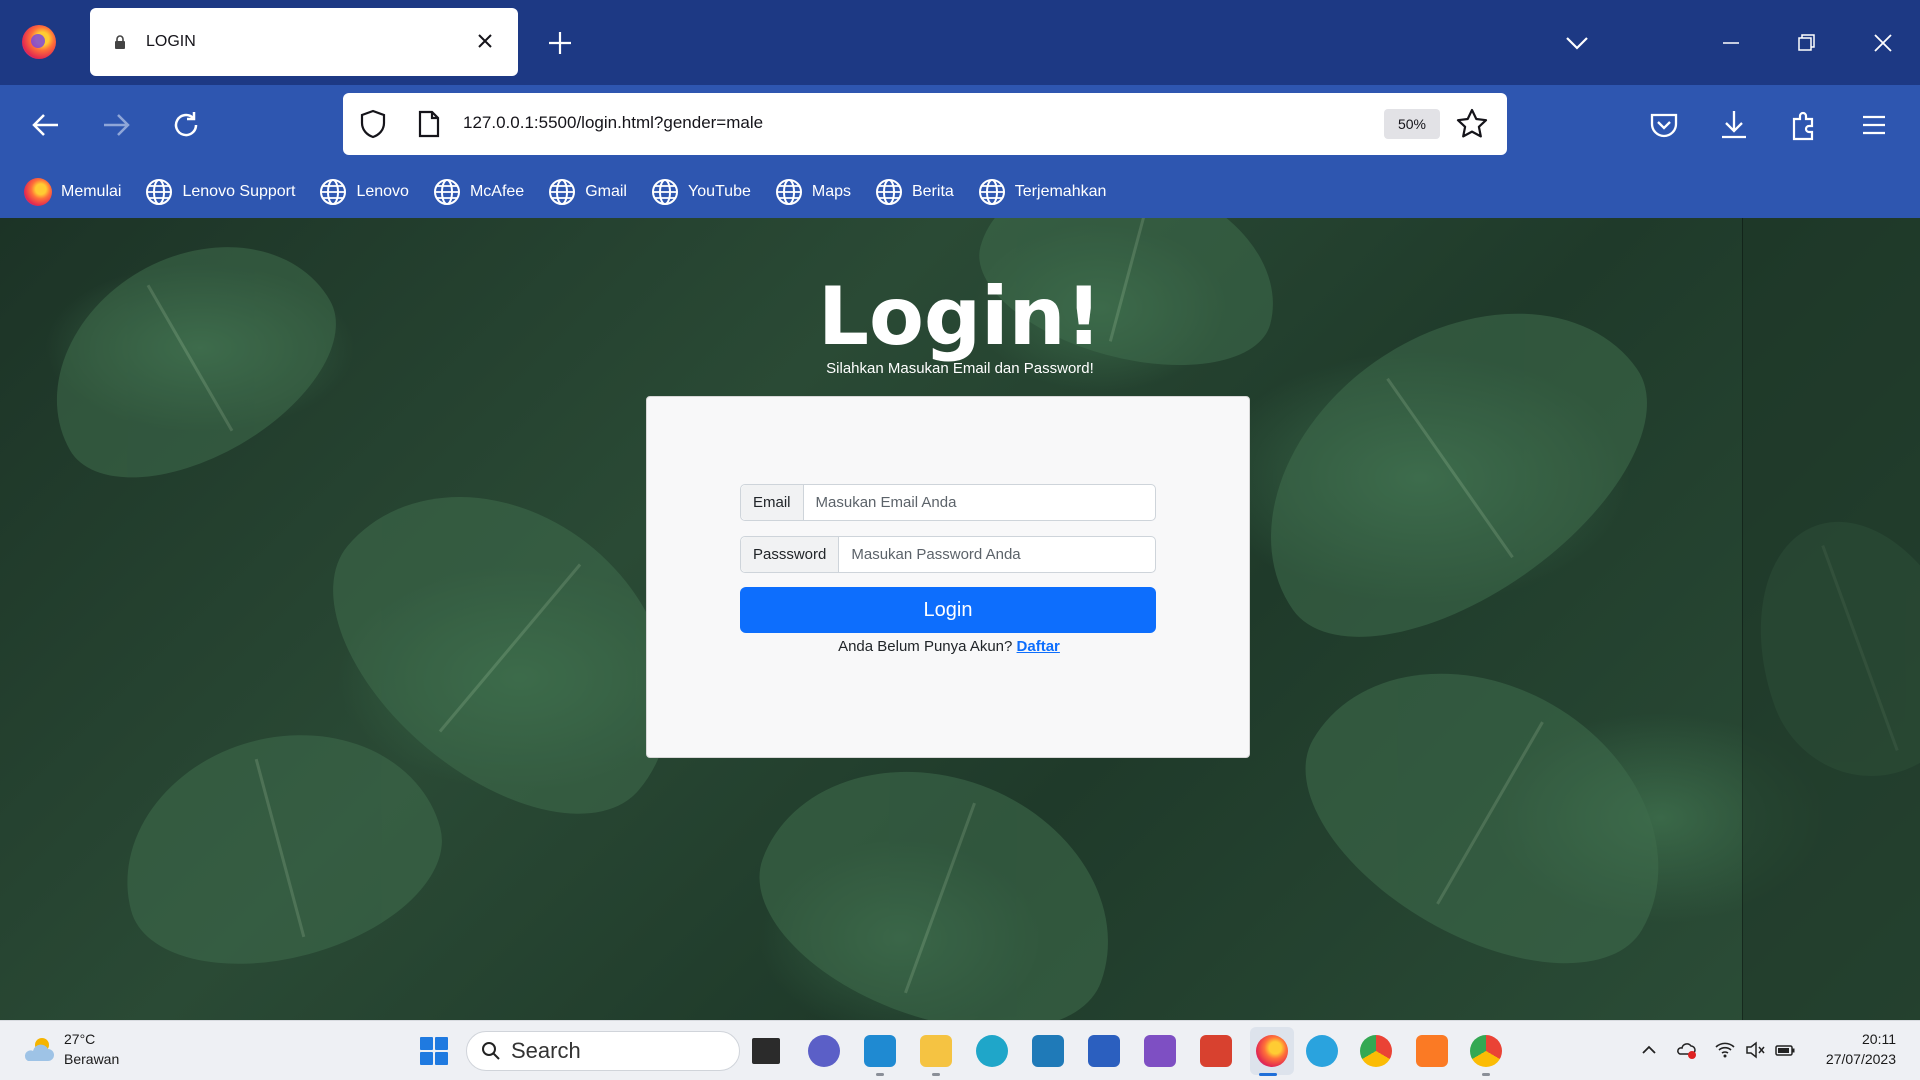 The image size is (1920, 1080). What do you see at coordinates (960, 316) in the screenshot?
I see `page-title: Login!` at bounding box center [960, 316].